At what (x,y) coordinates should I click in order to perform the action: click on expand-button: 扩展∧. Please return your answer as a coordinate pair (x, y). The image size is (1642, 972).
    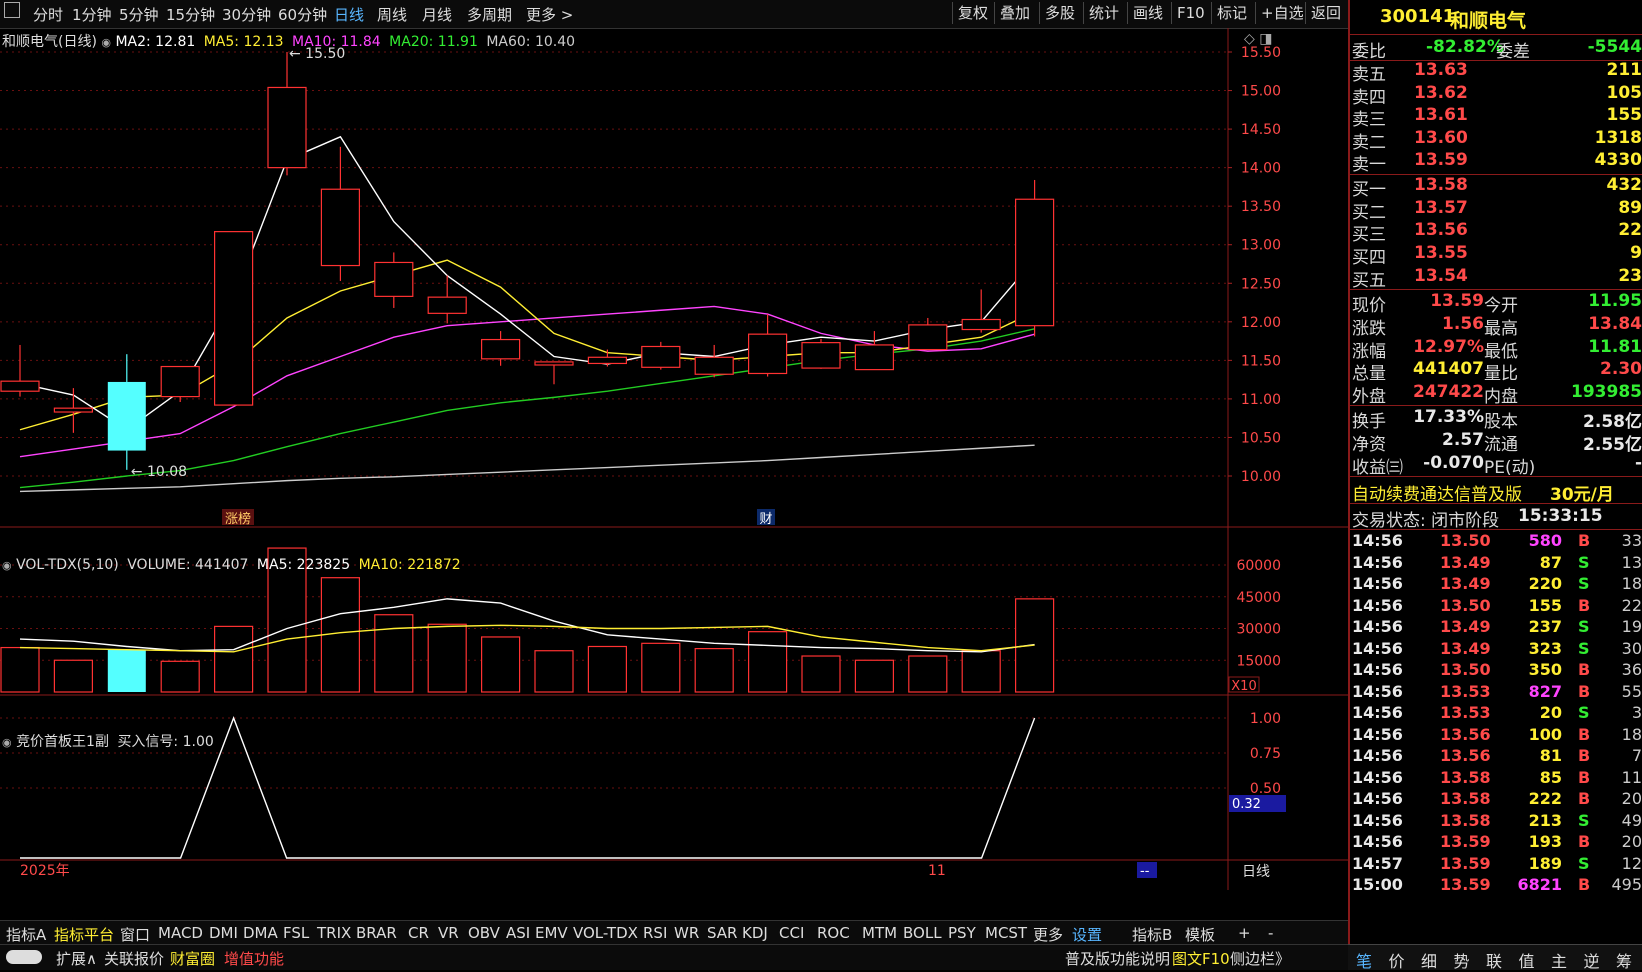
    Looking at the image, I should click on (76, 958).